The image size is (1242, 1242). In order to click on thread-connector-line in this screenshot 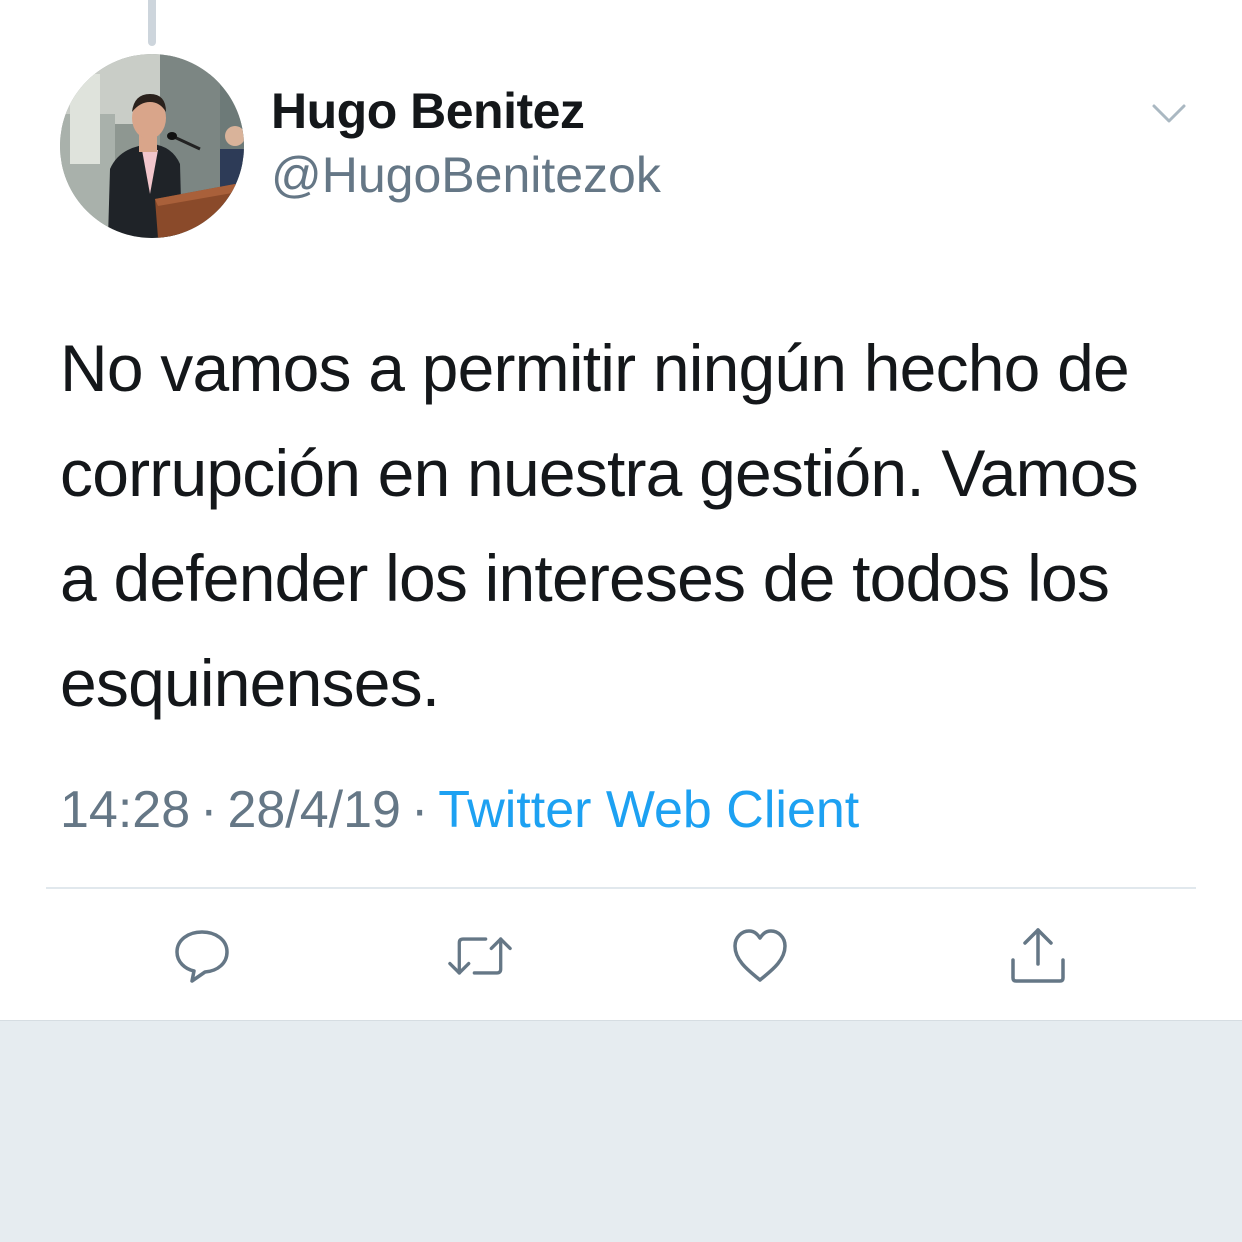, I will do `click(152, 23)`.